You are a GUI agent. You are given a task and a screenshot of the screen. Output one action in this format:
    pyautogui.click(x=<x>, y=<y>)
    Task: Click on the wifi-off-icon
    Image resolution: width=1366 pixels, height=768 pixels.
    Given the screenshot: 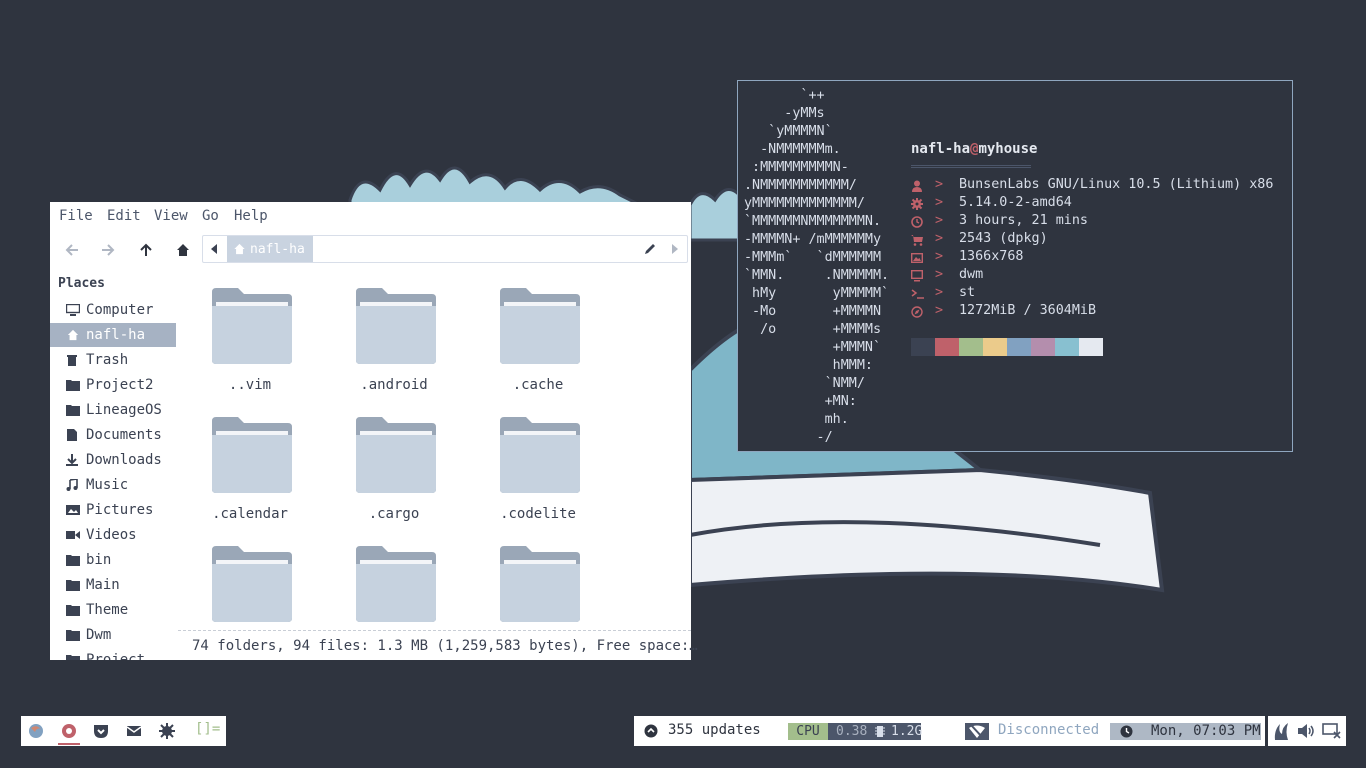 What is the action you would take?
    pyautogui.click(x=977, y=731)
    